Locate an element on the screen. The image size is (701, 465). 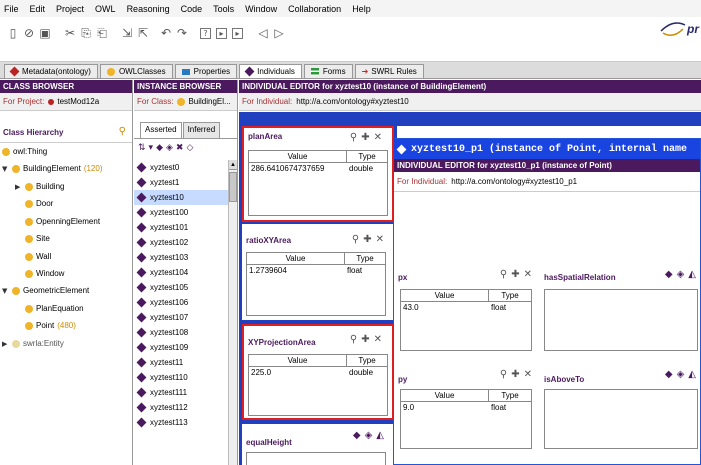
import-icon: ⇲ is located at coordinates (127, 33).